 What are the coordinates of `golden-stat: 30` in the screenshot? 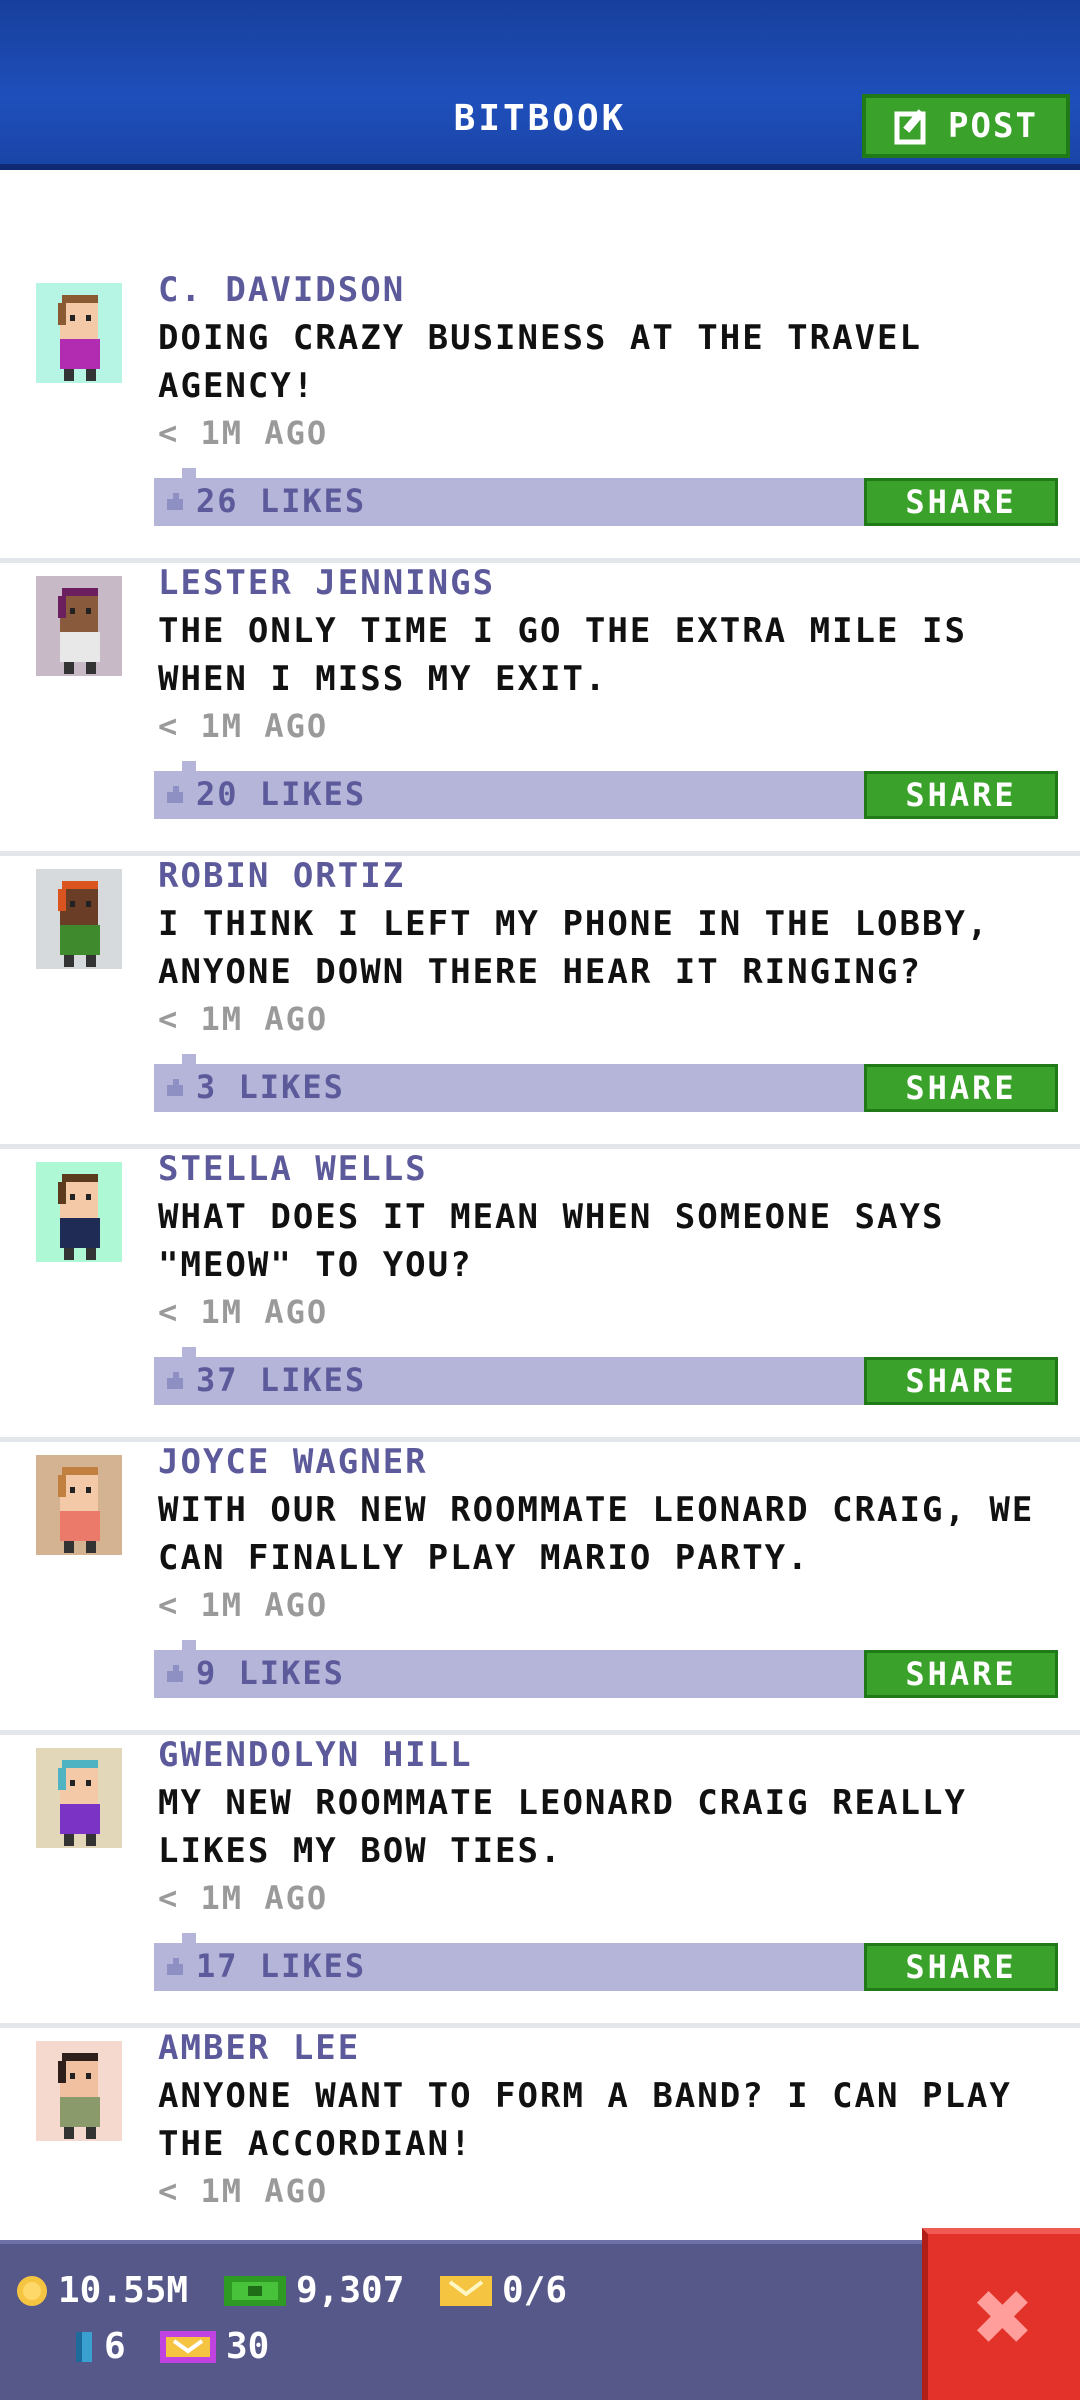 It's located at (213, 2346).